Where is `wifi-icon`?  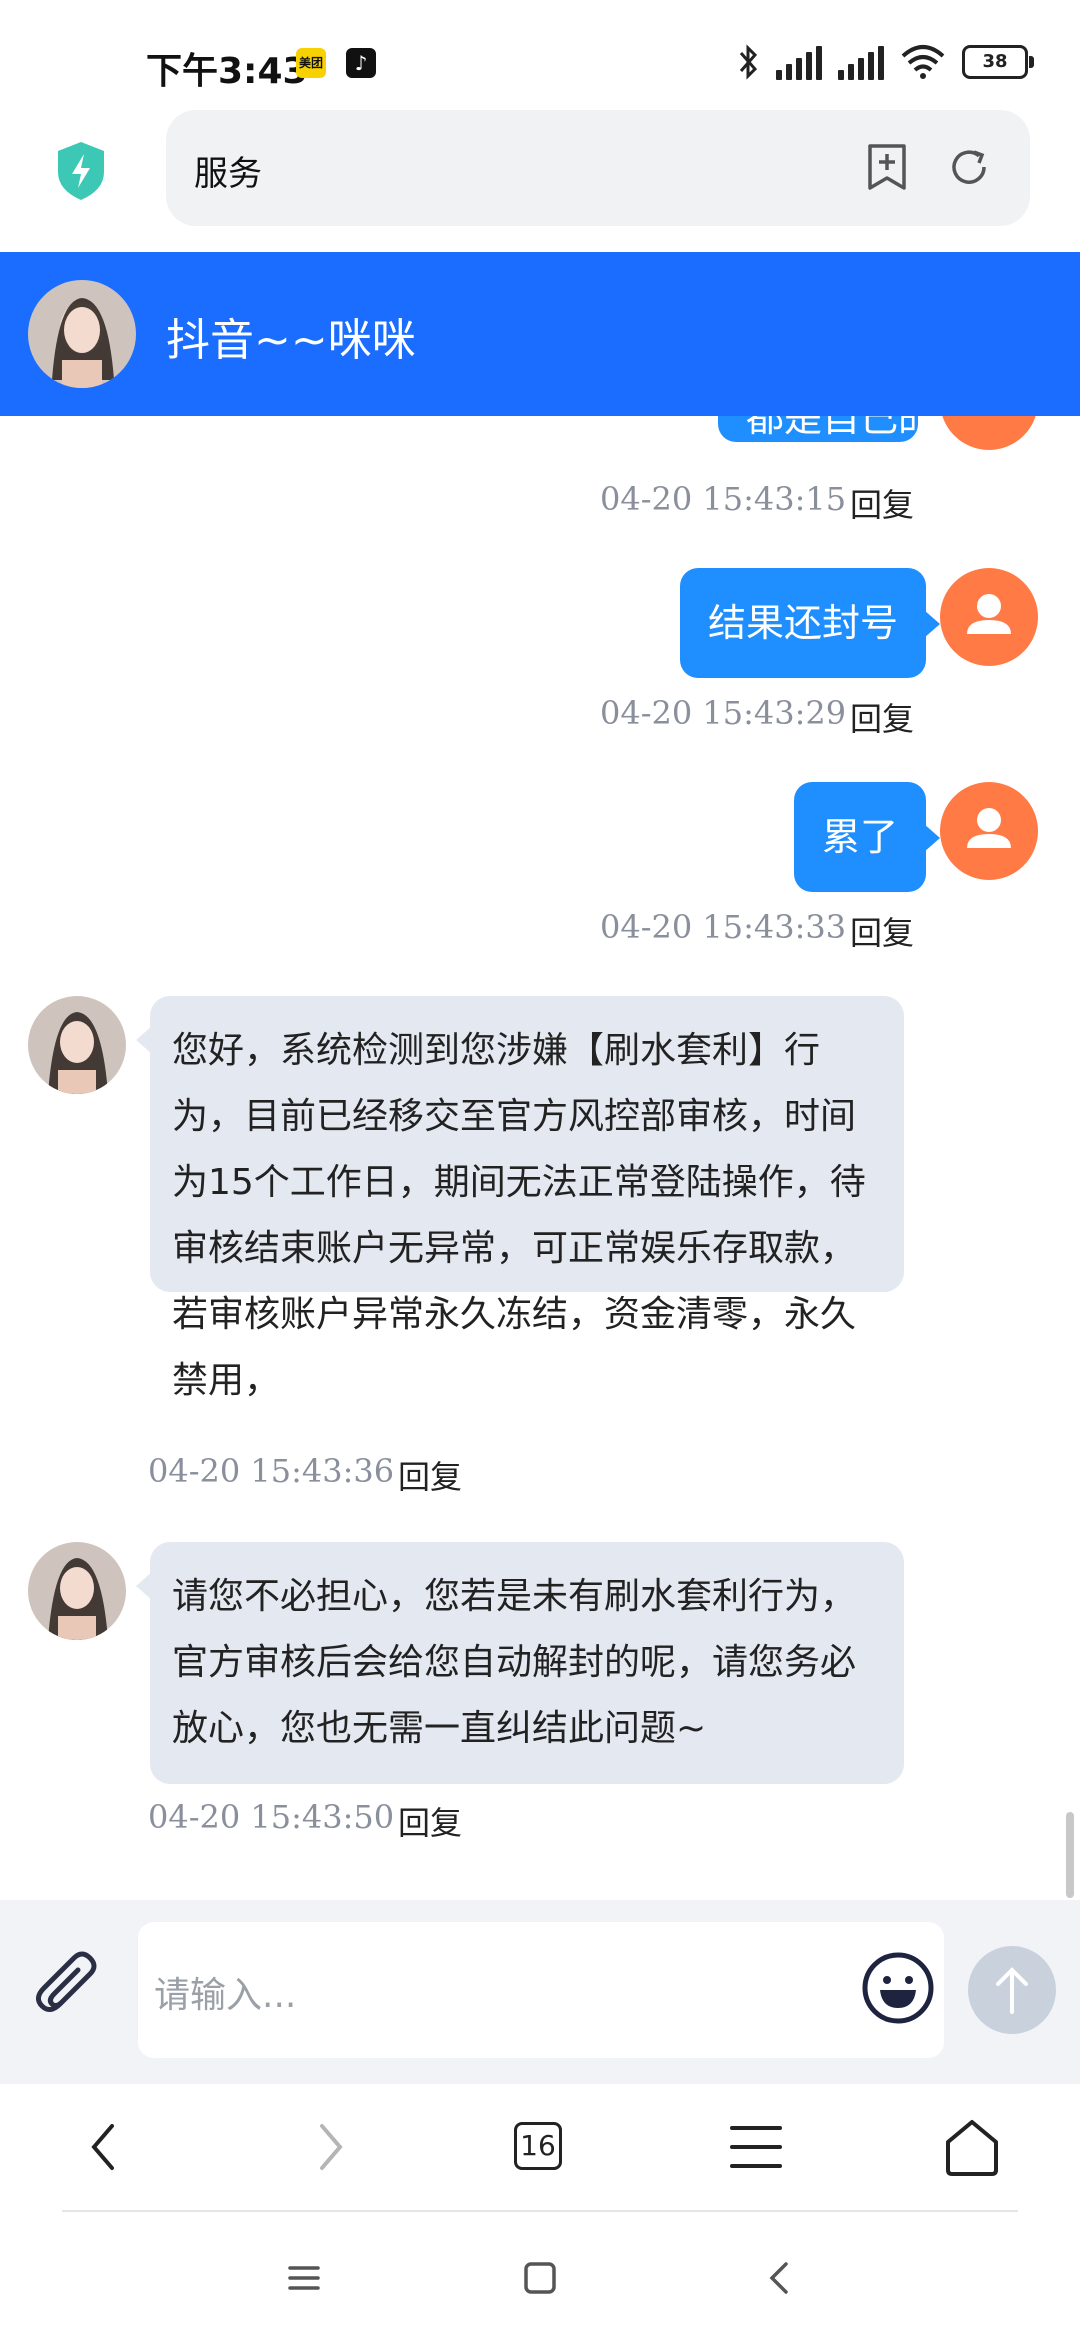
wifi-icon is located at coordinates (923, 62).